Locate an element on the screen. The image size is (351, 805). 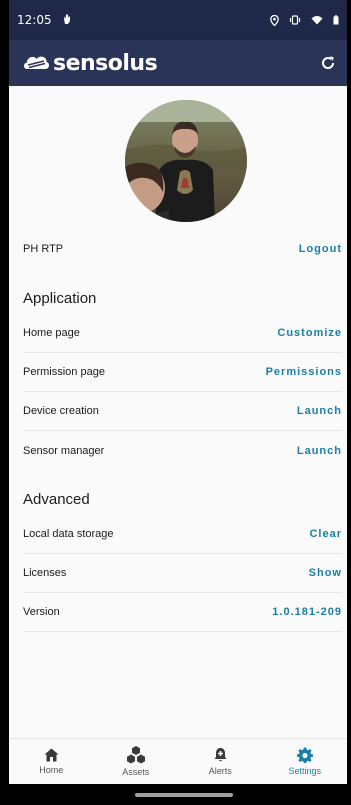
refresh-button is located at coordinates (328, 63).